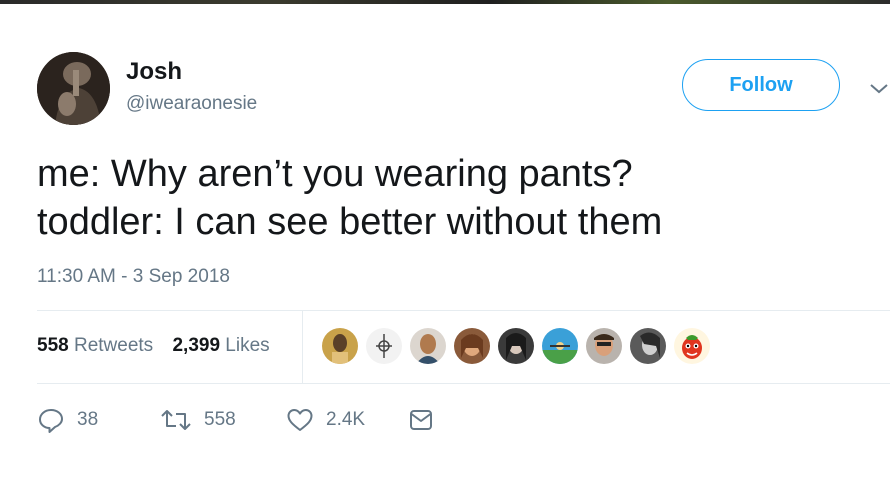 This screenshot has width=890, height=478. Describe the element at coordinates (300, 420) in the screenshot. I see `like-icon` at that location.